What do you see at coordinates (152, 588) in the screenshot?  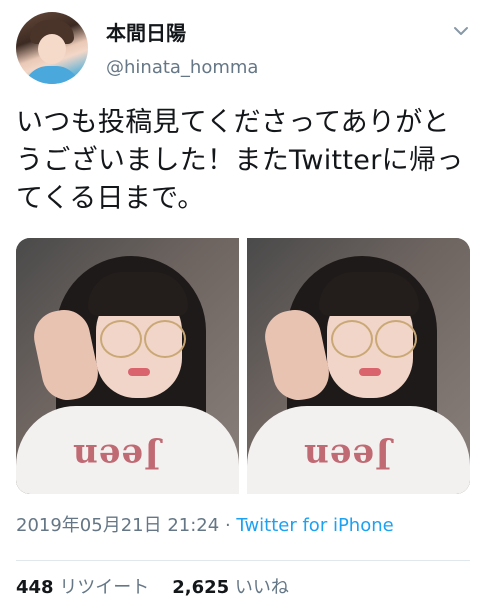 I see `tweet-stats: 448 リツイート 2,625 いいね` at bounding box center [152, 588].